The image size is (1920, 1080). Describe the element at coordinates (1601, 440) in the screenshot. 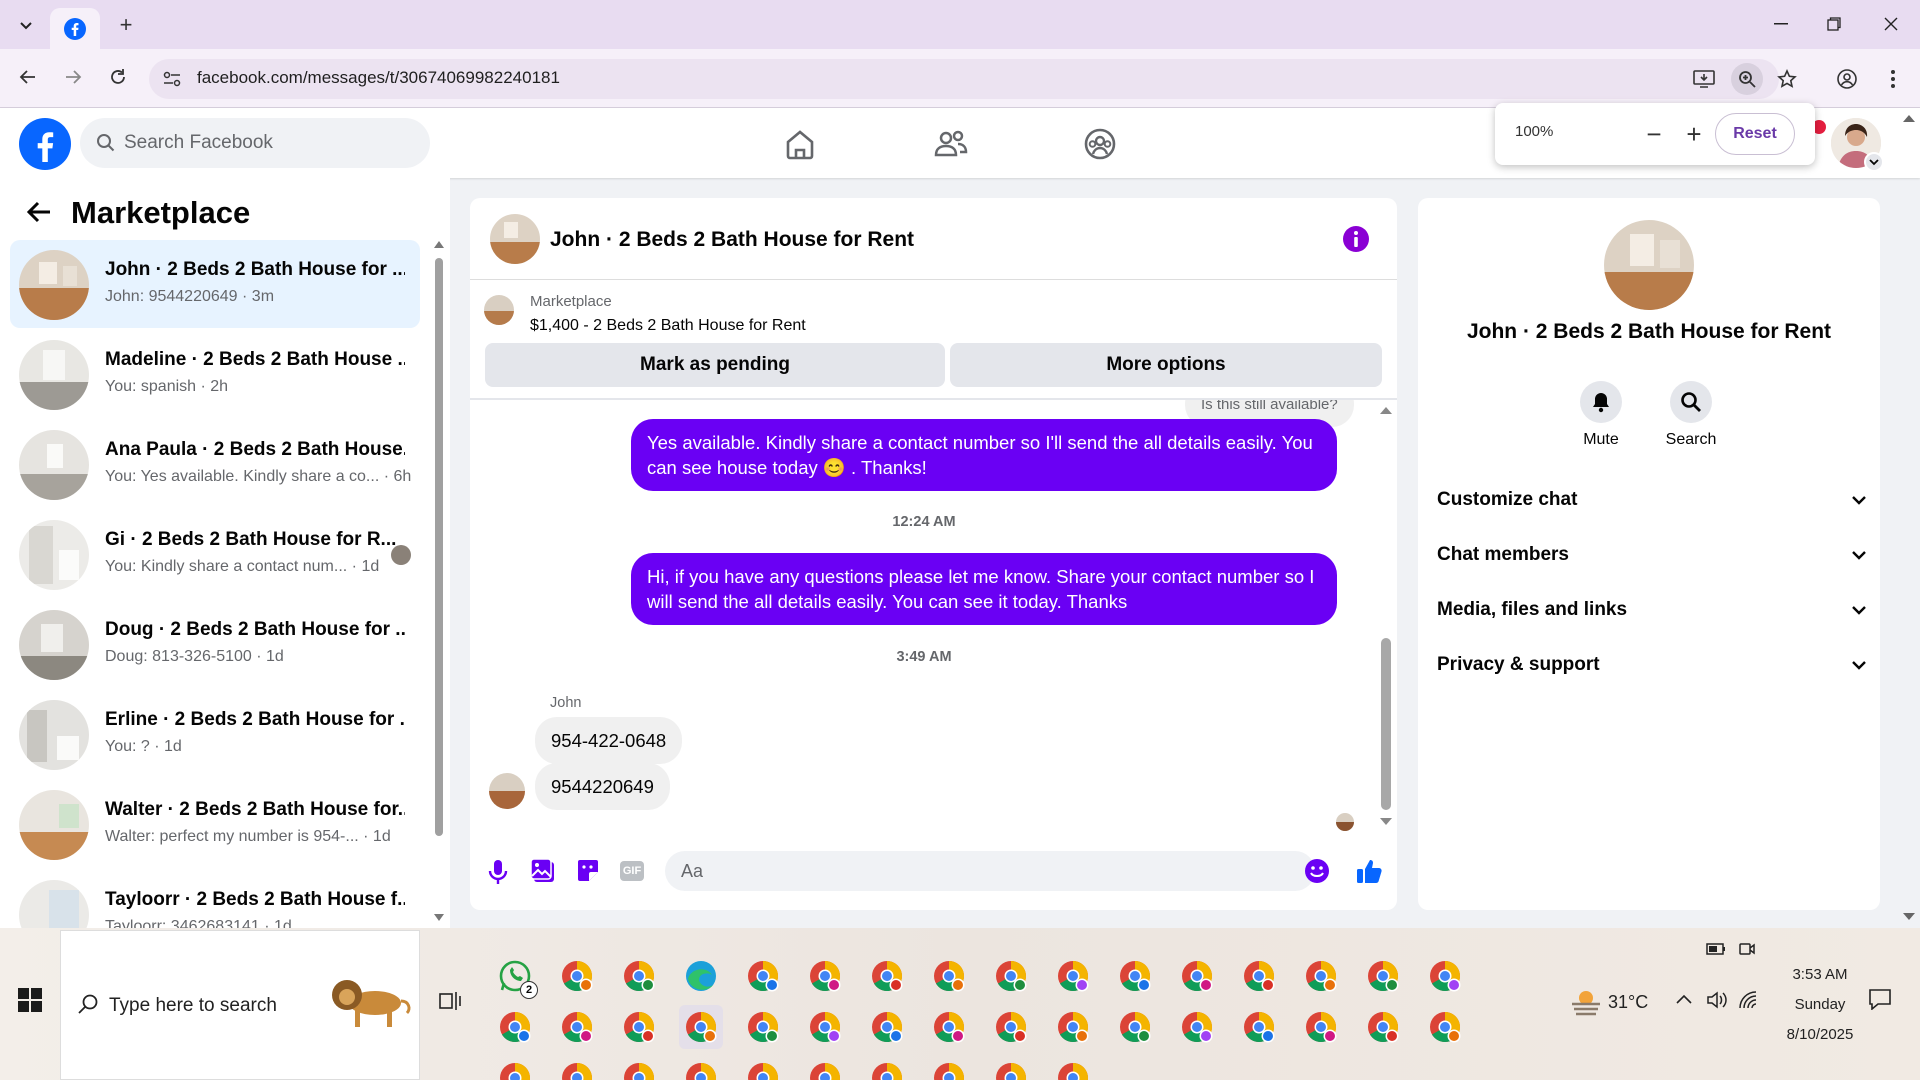

I see `mute-label: Mute` at that location.